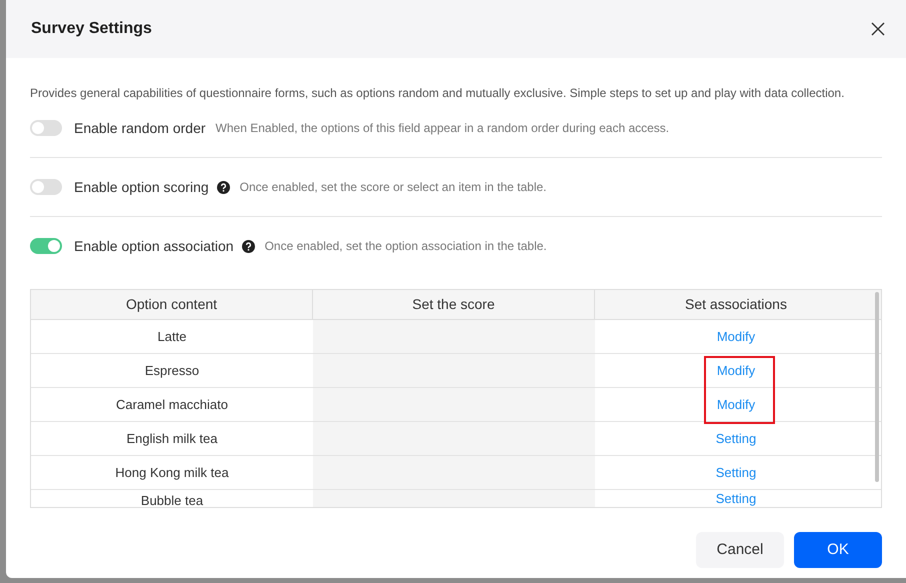 The width and height of the screenshot is (906, 583). What do you see at coordinates (838, 550) in the screenshot?
I see `ok-button: OK` at bounding box center [838, 550].